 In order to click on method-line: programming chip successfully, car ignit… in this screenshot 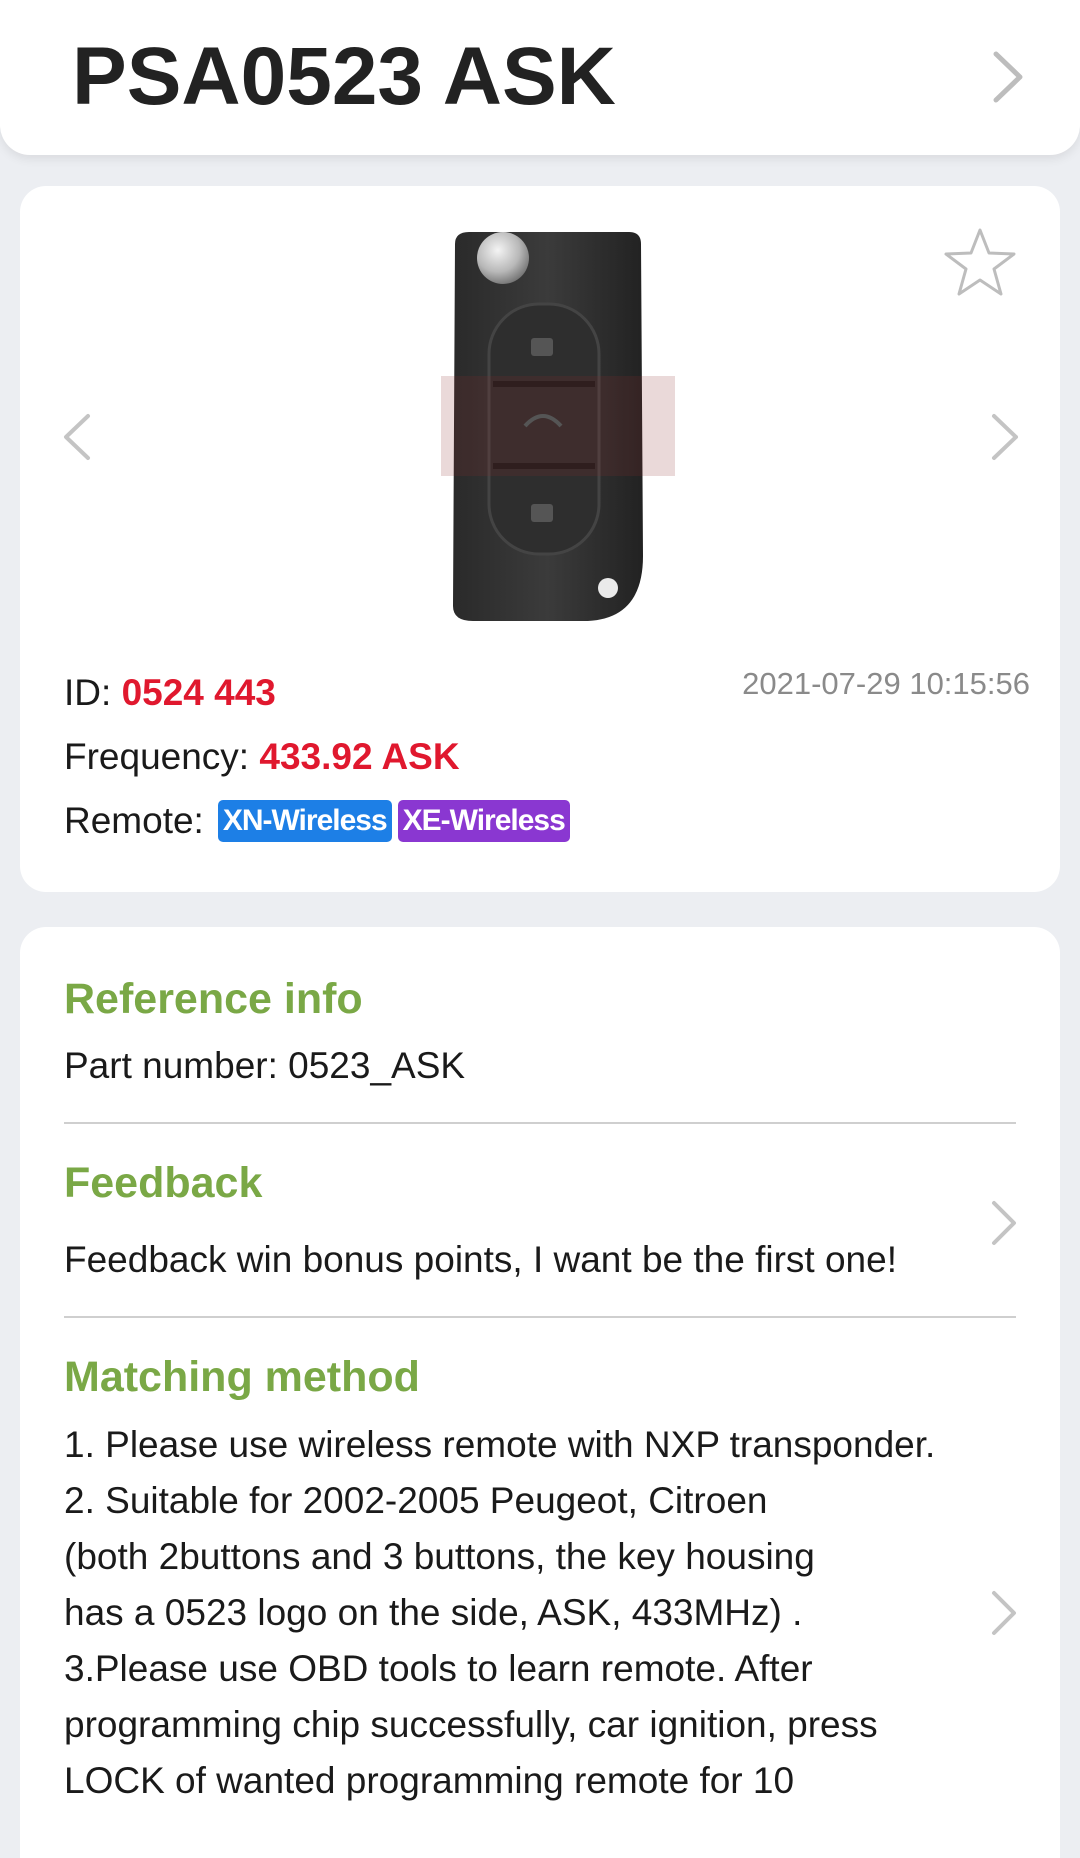, I will do `click(471, 1724)`.